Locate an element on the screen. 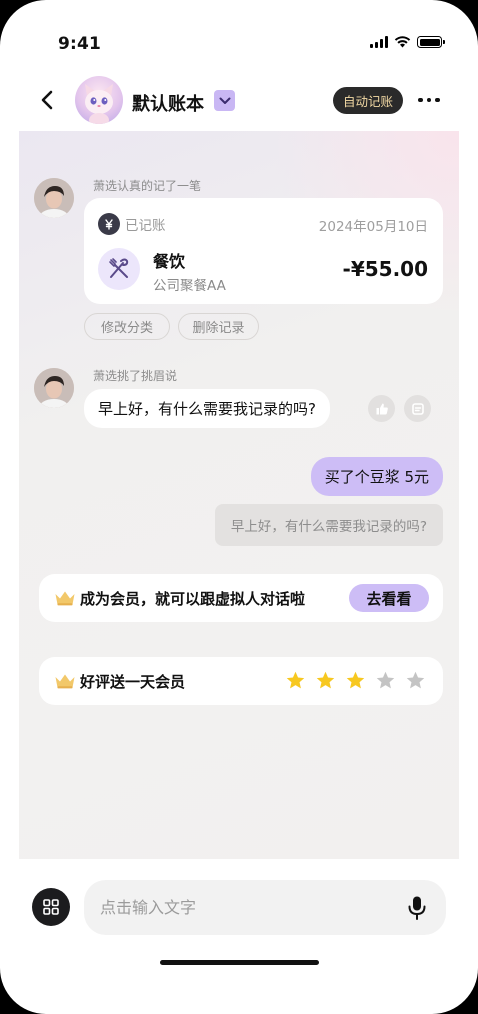 Image resolution: width=478 pixels, height=1014 pixels. thumbs-up-icon is located at coordinates (382, 408).